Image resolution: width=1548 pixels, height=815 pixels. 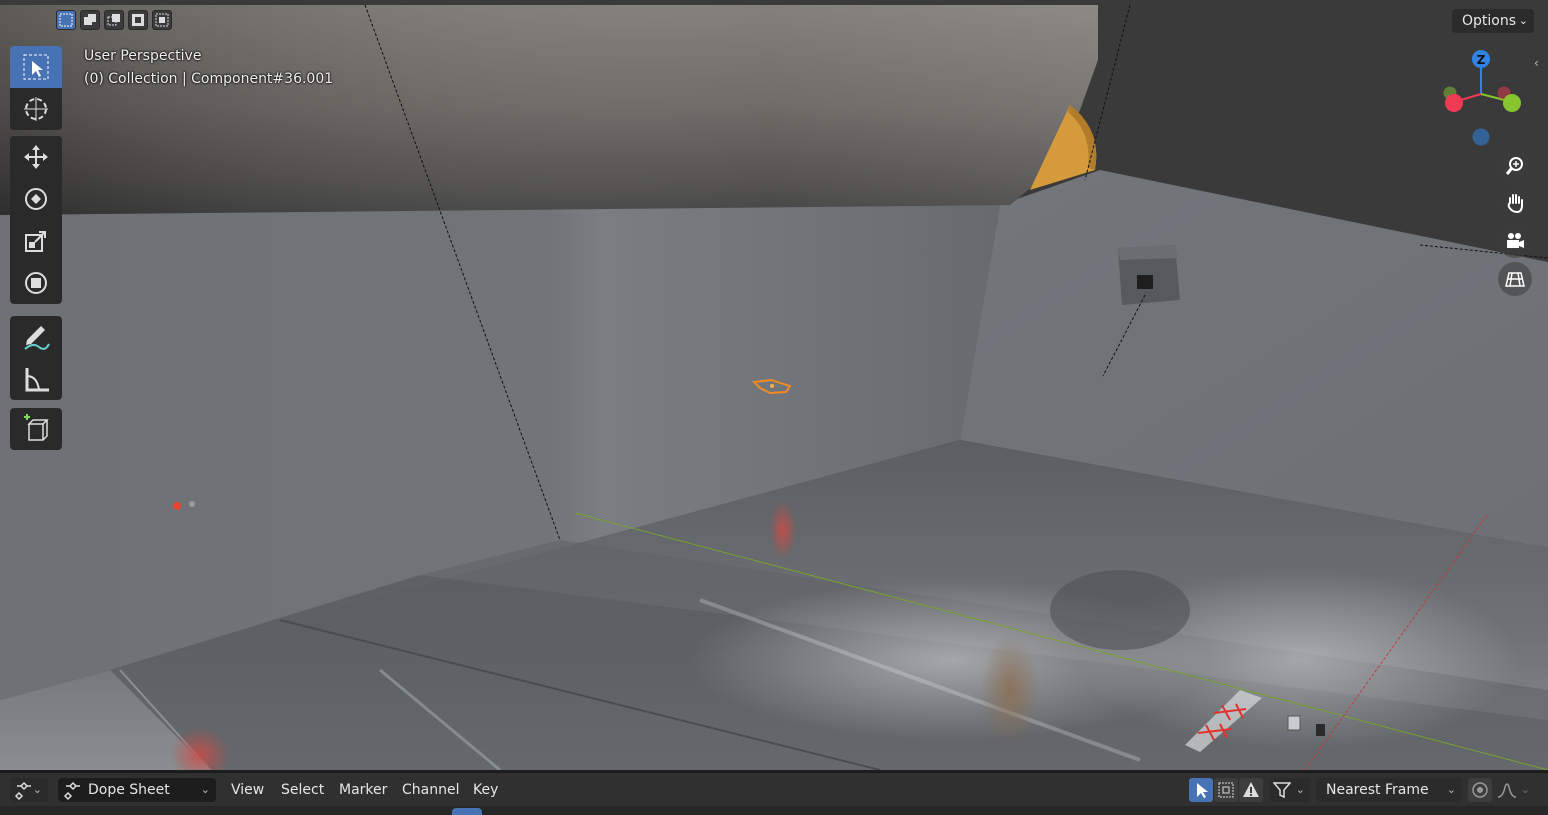 I want to click on menu-select: Select, so click(x=302, y=790).